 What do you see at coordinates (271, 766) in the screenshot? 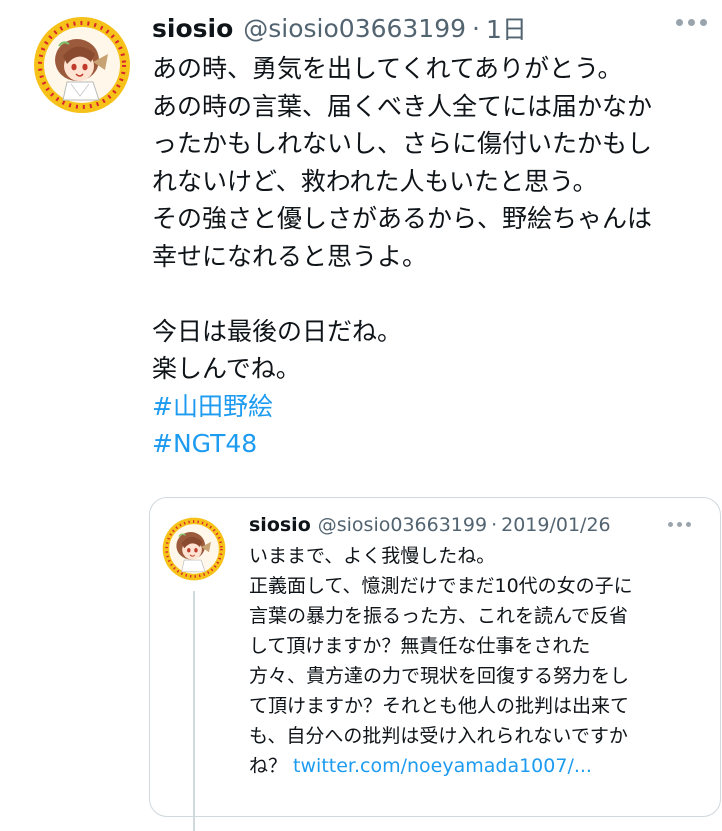
I see `quoted-text-prefix: ね？` at bounding box center [271, 766].